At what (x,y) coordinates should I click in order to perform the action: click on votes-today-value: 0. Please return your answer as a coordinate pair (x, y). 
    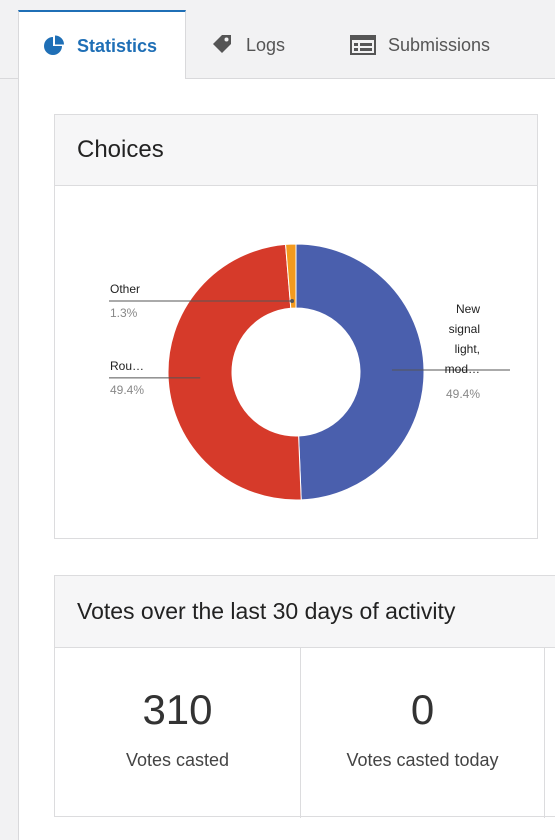
    Looking at the image, I should click on (422, 709).